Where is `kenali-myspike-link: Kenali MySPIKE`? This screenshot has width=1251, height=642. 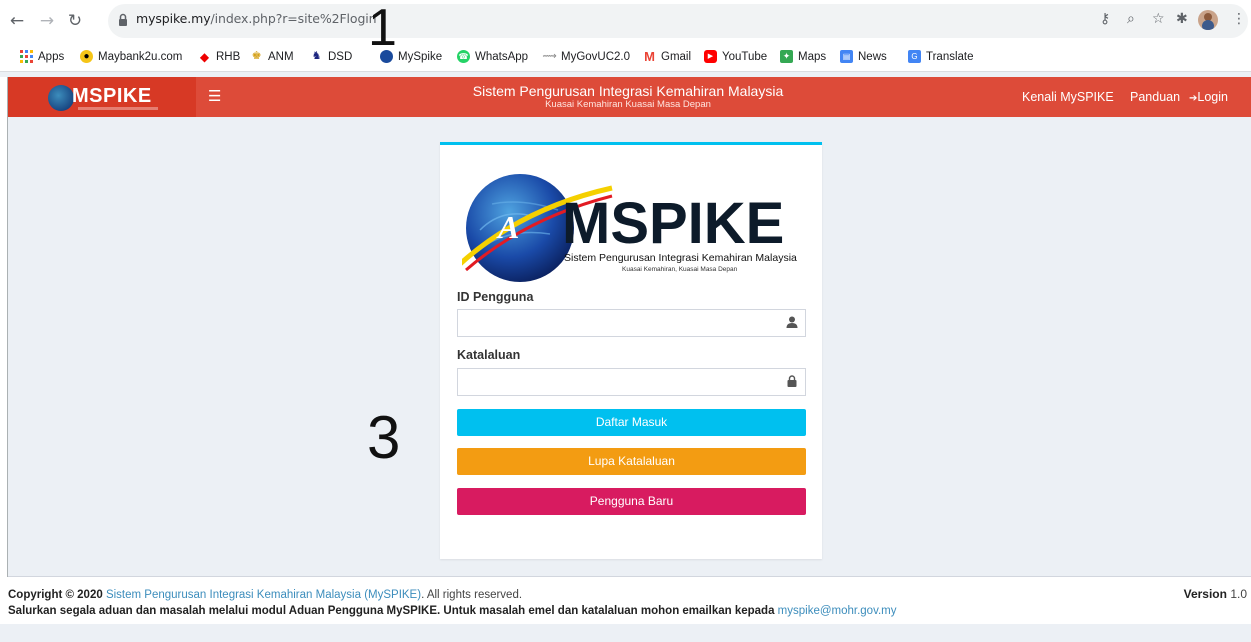 kenali-myspike-link: Kenali MySPIKE is located at coordinates (1068, 97).